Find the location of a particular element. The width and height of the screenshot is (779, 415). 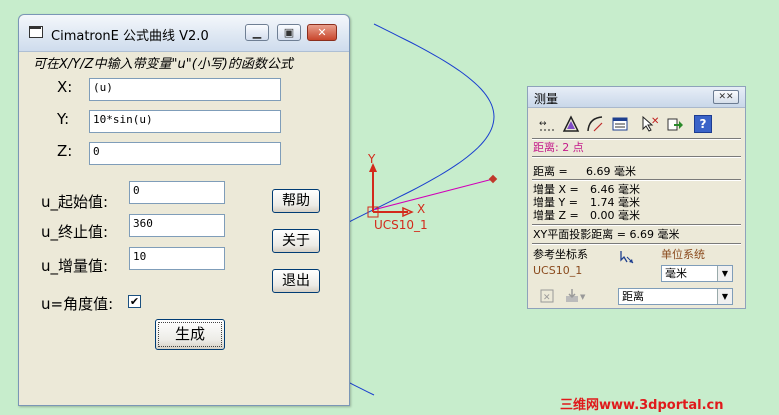

delta-z-value: 0.00 毫米 is located at coordinates (615, 215).